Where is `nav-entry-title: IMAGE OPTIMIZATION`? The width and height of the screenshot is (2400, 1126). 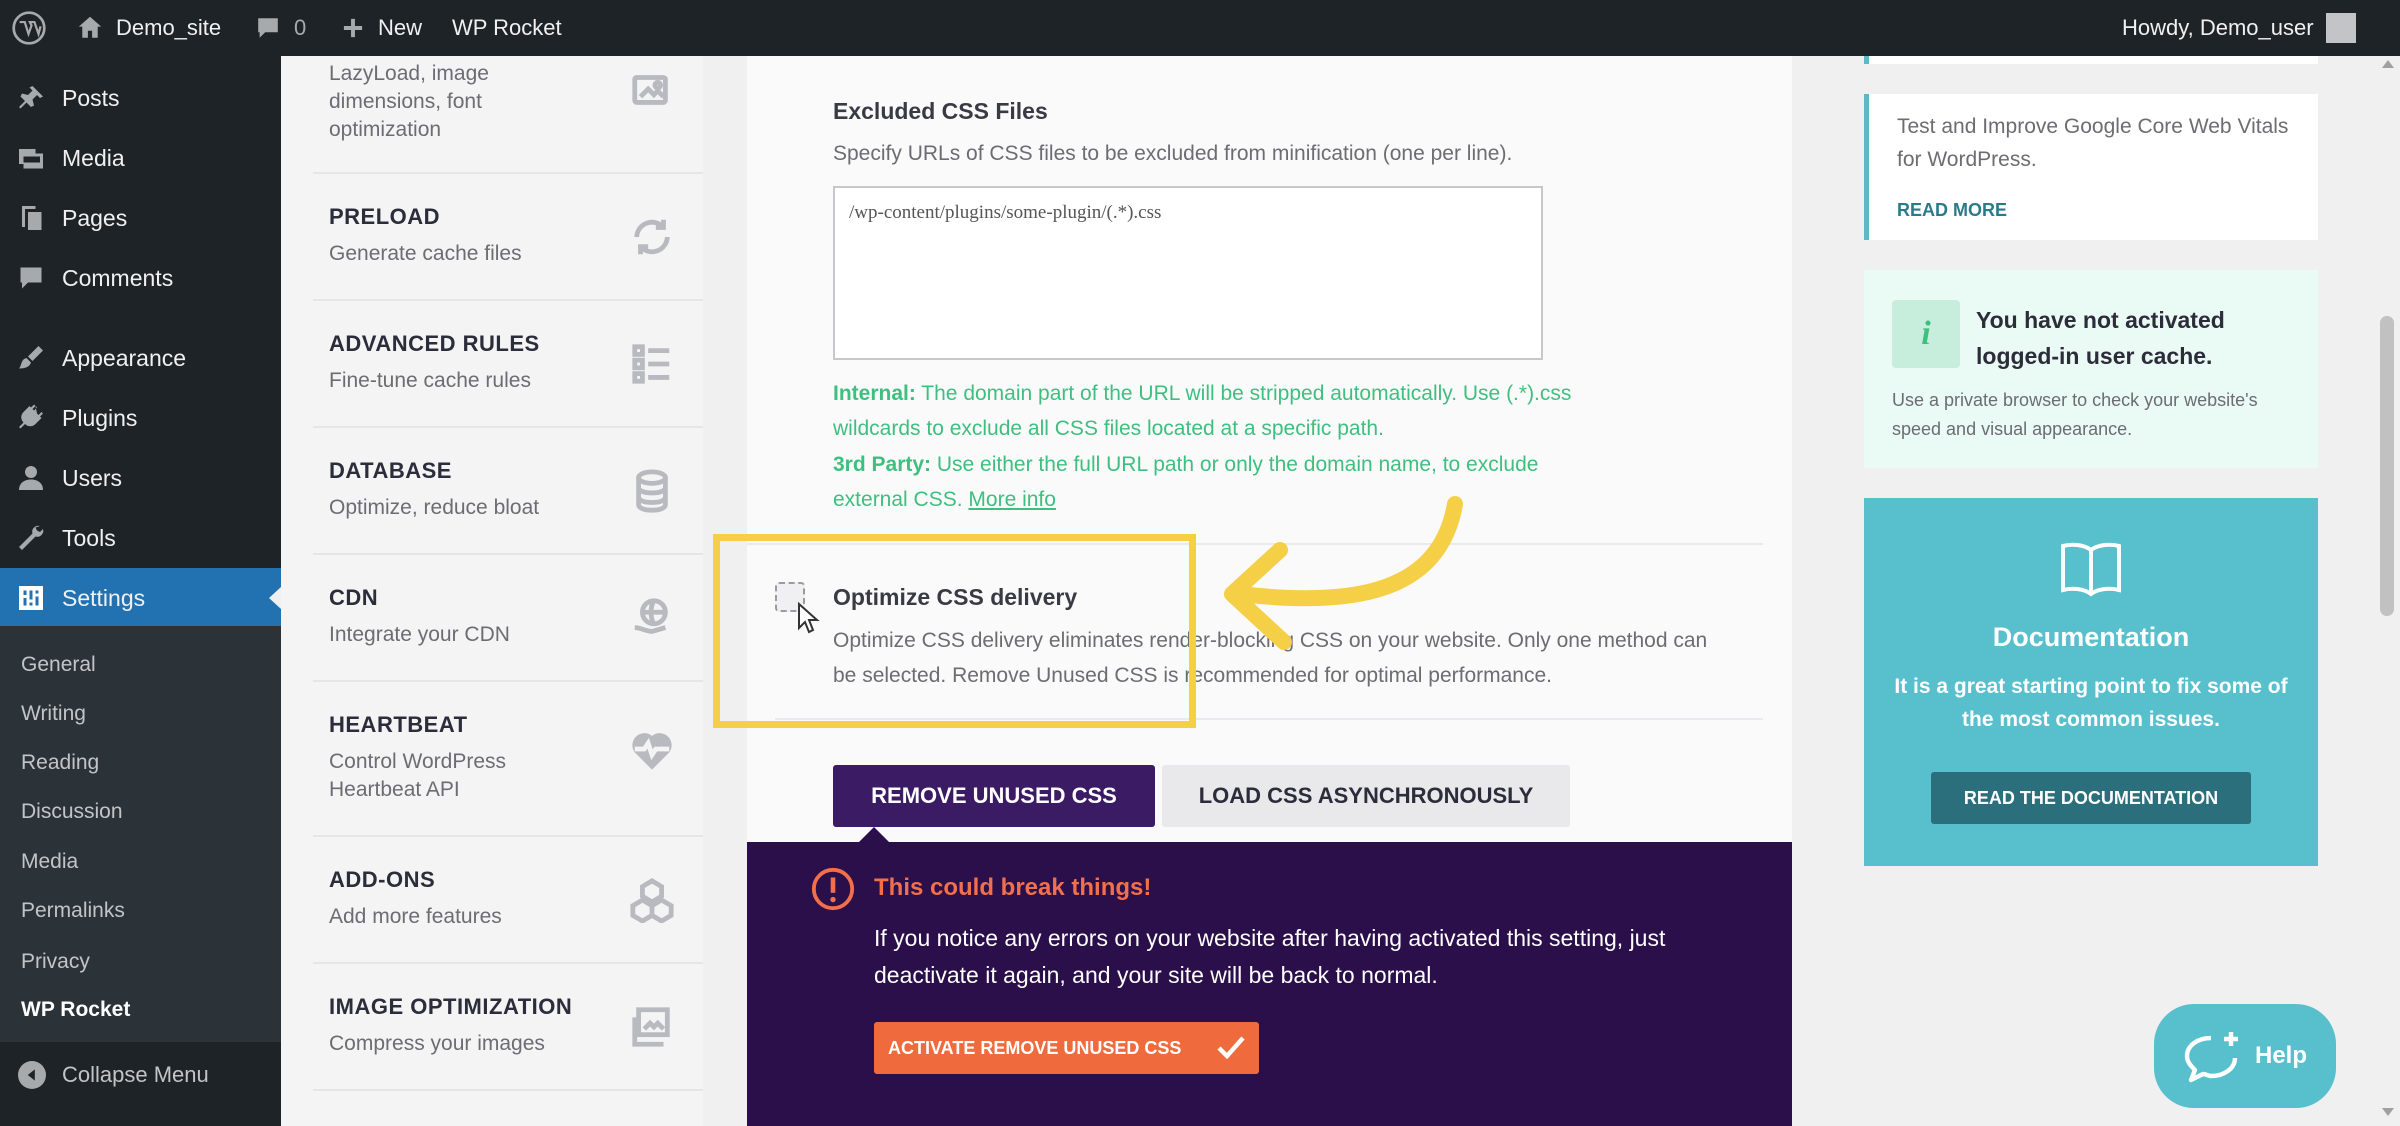 nav-entry-title: IMAGE OPTIMIZATION is located at coordinates (451, 1006).